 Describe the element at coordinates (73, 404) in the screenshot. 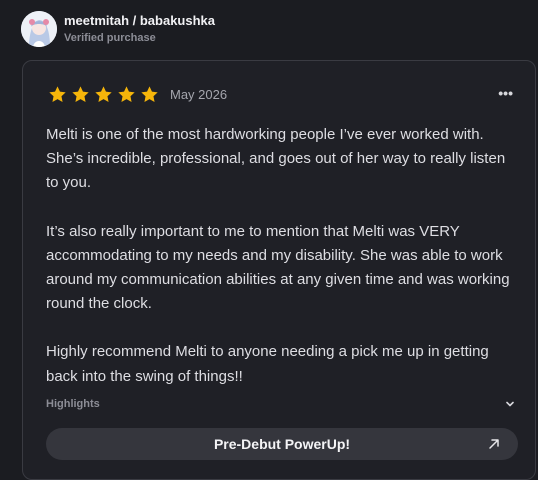

I see `highlights-label: Highlights` at that location.